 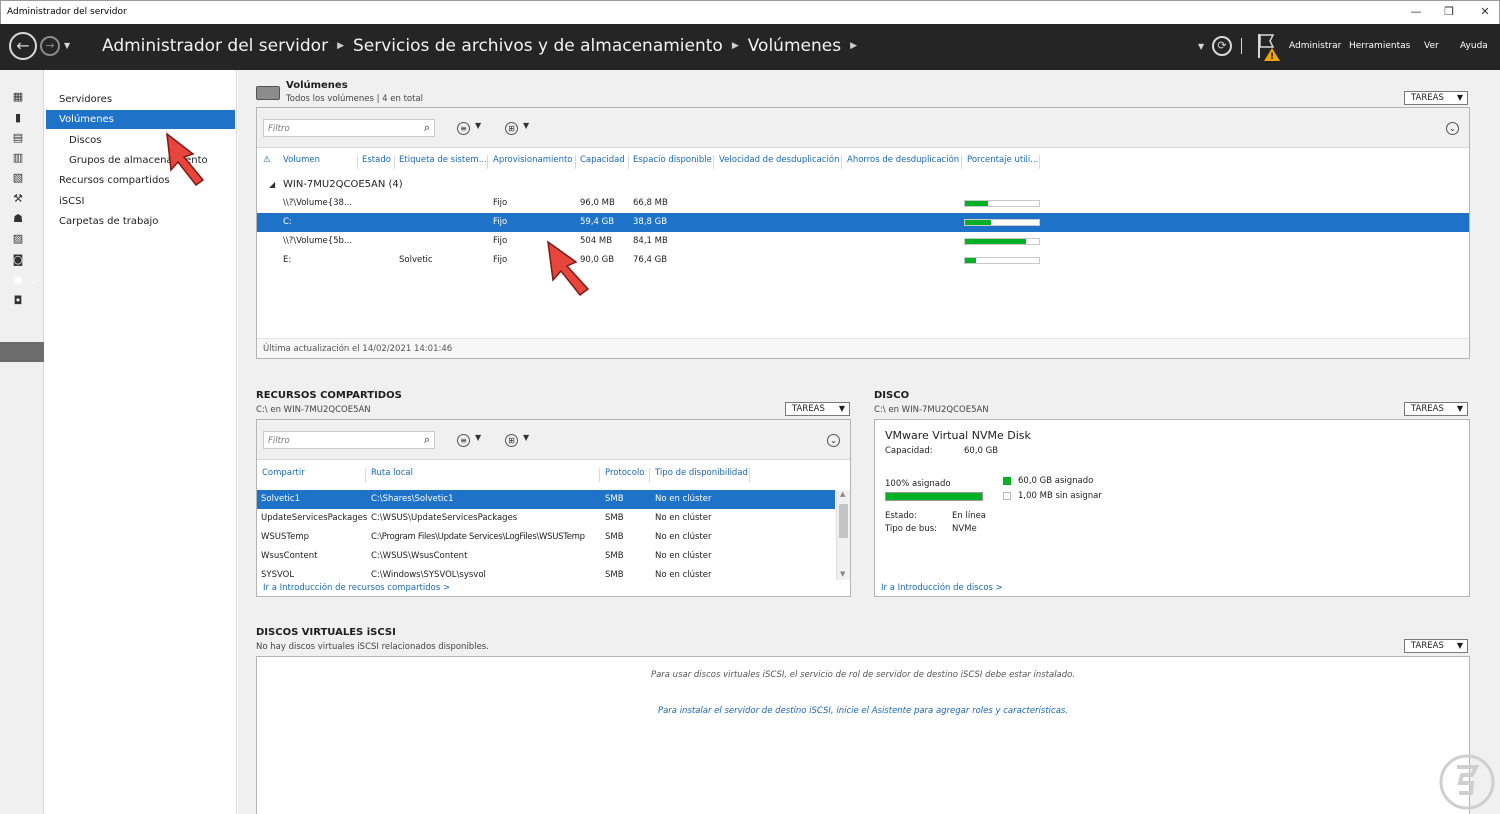 I want to click on col-capacidad: Capacidad, so click(x=602, y=160).